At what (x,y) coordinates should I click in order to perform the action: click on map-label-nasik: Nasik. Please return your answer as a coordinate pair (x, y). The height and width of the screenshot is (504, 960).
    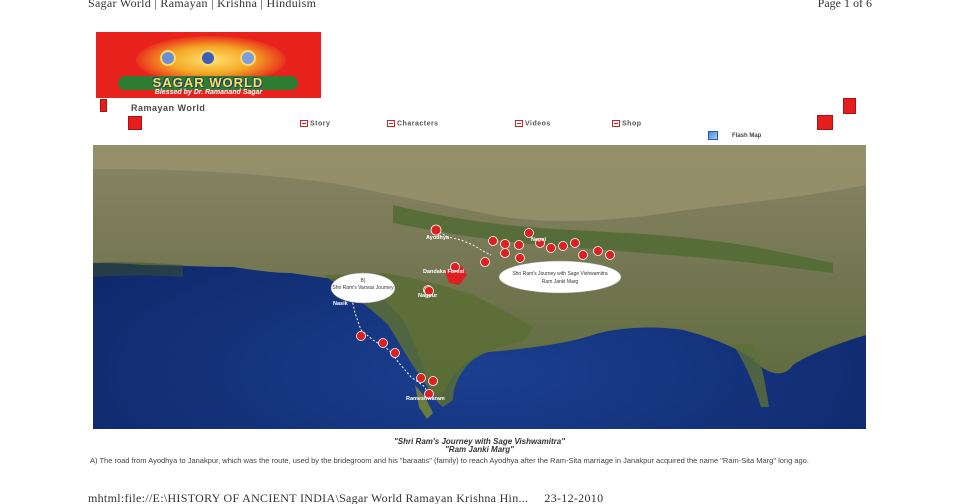
    Looking at the image, I should click on (341, 304).